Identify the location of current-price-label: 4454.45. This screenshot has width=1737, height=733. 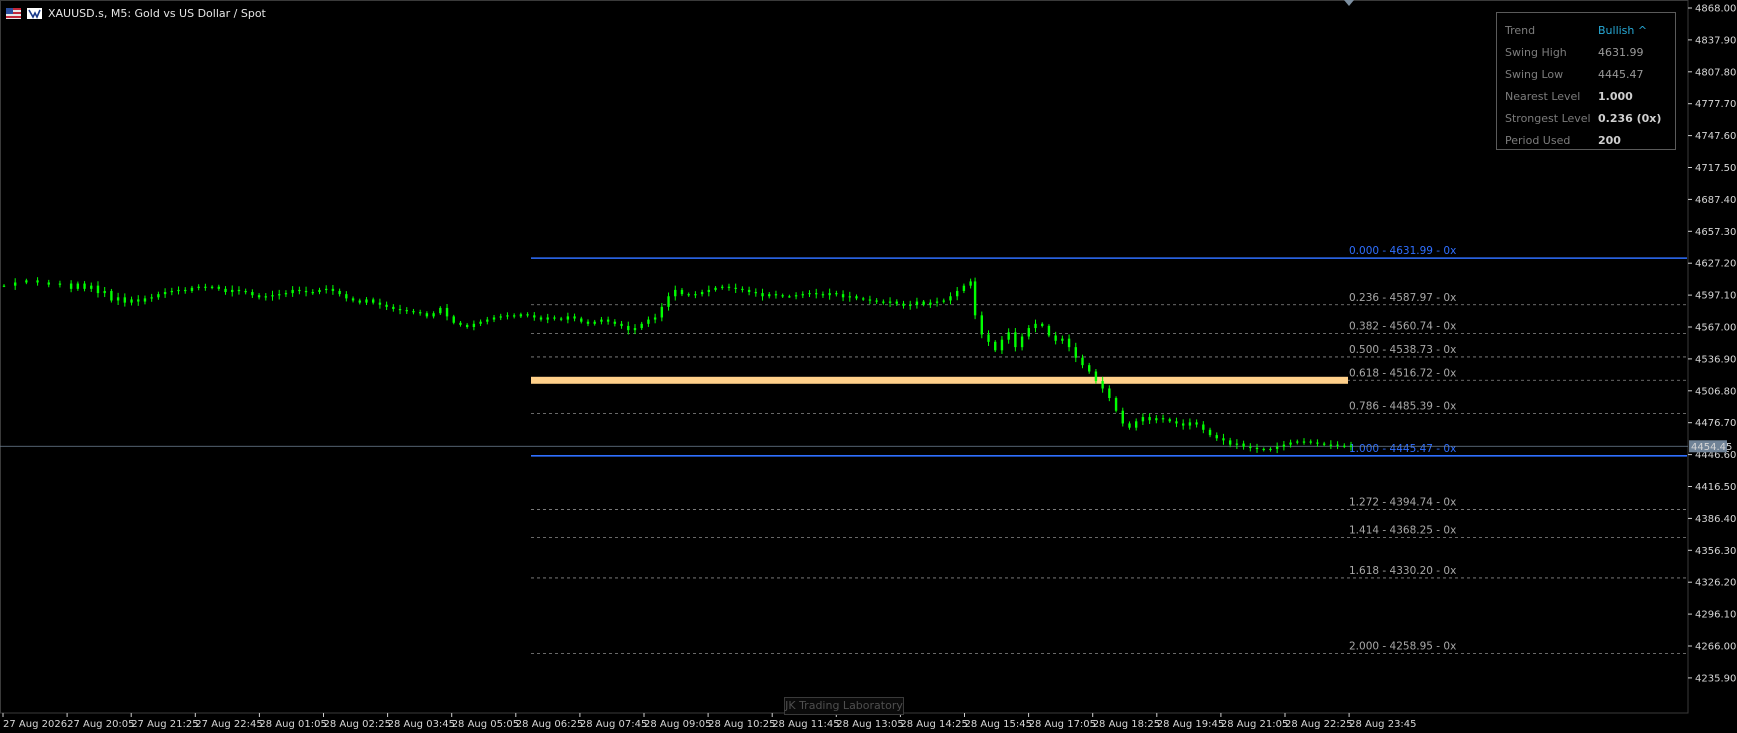
(1711, 447).